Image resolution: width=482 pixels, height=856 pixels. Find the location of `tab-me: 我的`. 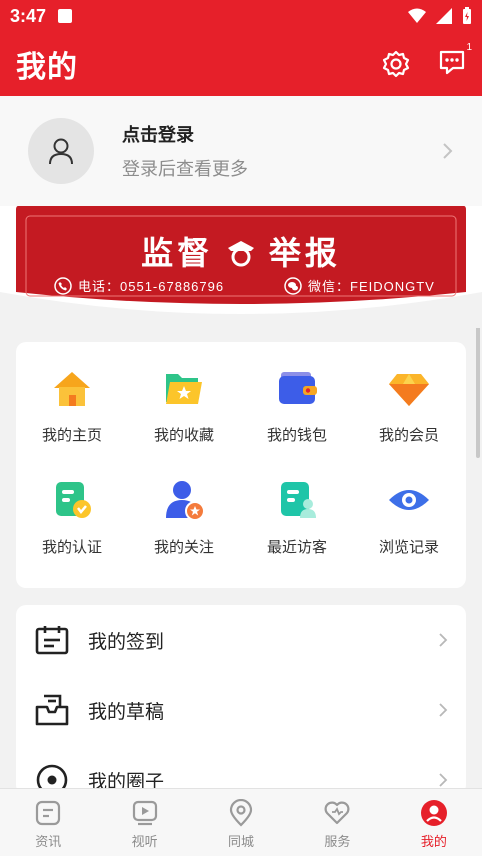

tab-me: 我的 is located at coordinates (434, 822).